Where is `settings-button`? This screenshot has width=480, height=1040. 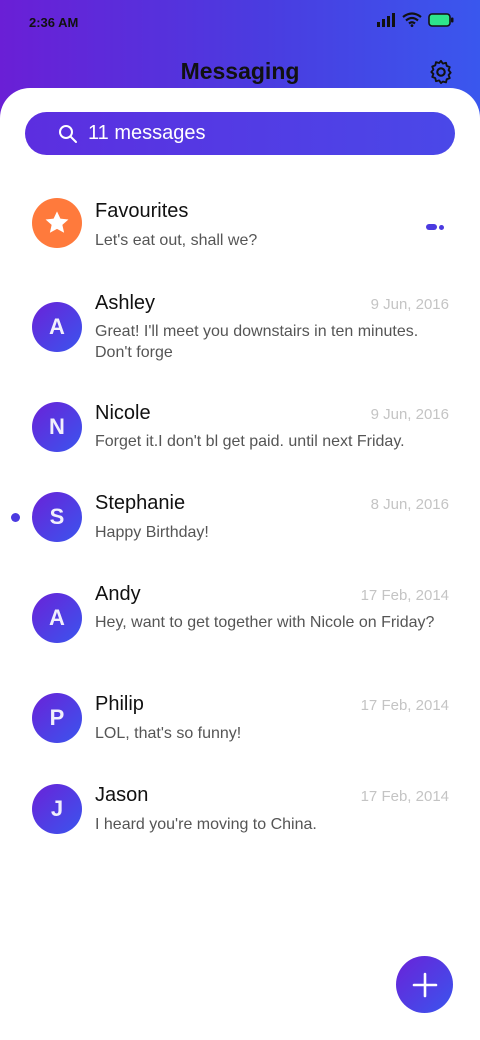 settings-button is located at coordinates (441, 72).